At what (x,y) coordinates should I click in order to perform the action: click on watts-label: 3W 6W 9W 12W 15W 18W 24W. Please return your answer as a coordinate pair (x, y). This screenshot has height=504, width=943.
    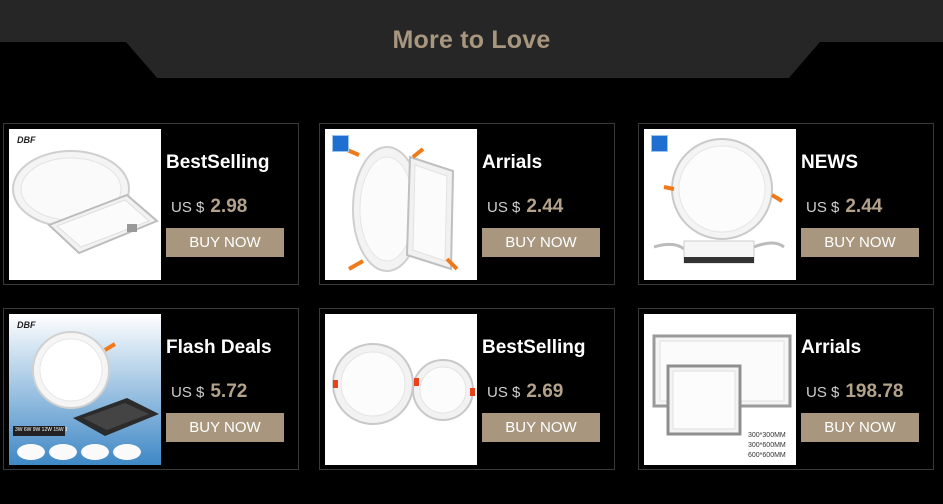
    Looking at the image, I should click on (41, 430).